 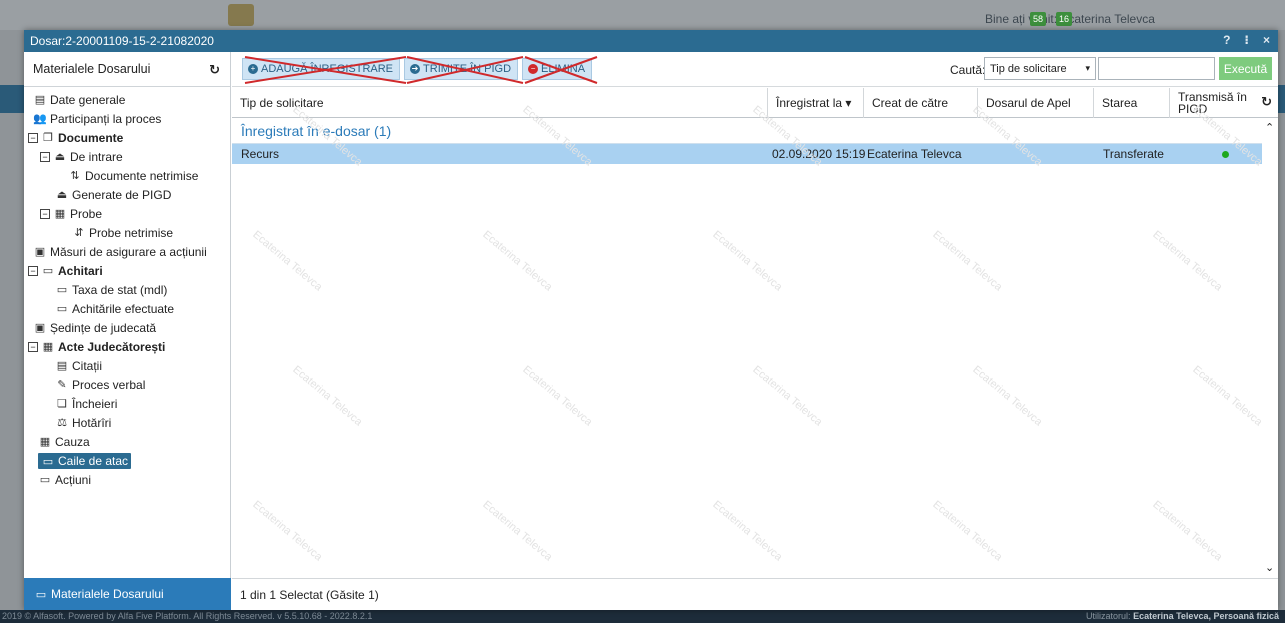 What do you see at coordinates (253, 69) in the screenshot?
I see `plus-icon: +` at bounding box center [253, 69].